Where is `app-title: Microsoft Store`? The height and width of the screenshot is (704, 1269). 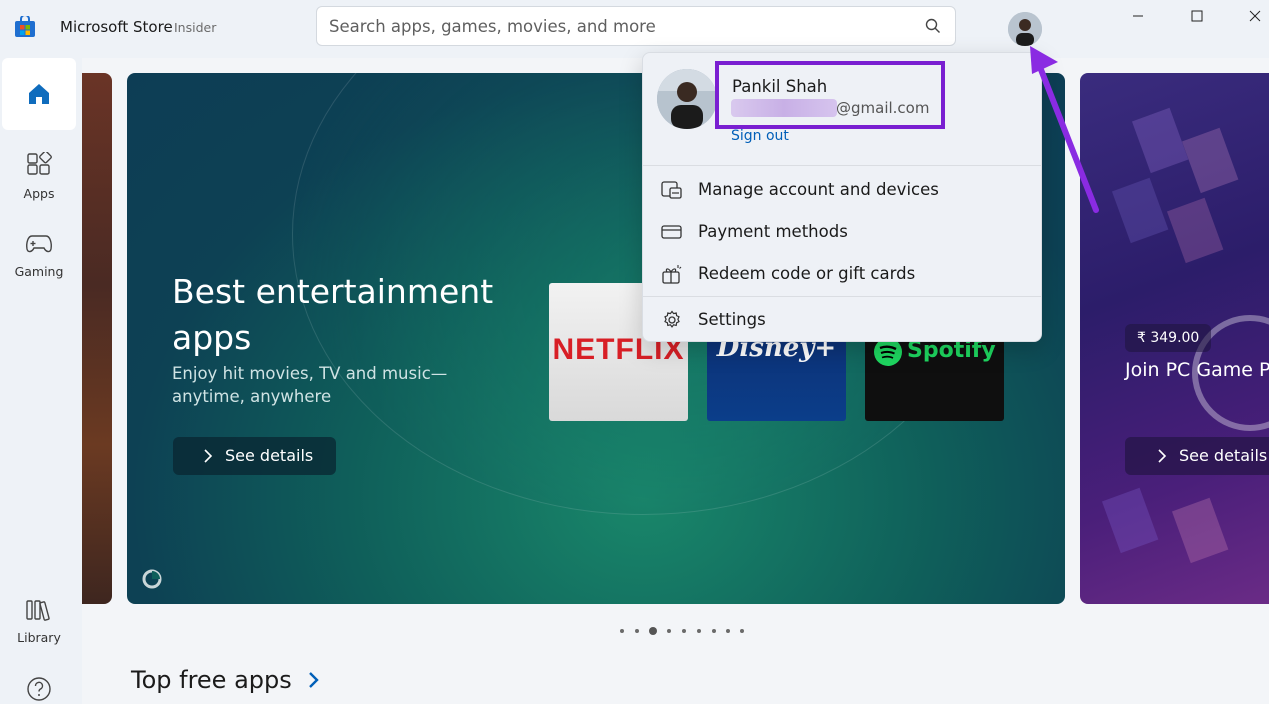 app-title: Microsoft Store is located at coordinates (116, 27).